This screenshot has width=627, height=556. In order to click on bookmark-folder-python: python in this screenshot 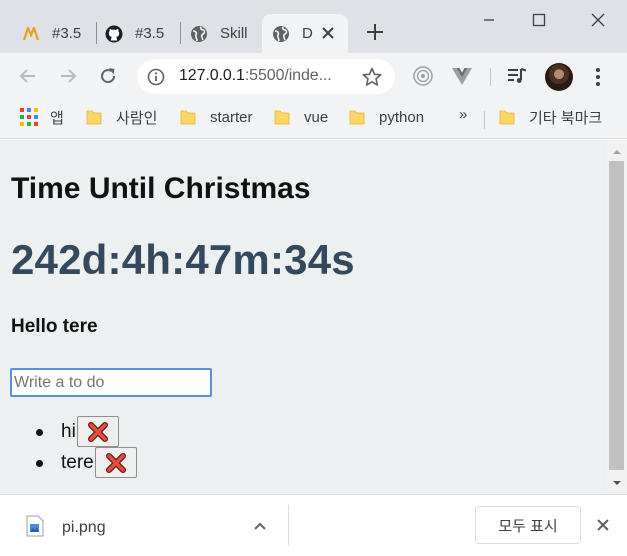, I will do `click(386, 117)`.